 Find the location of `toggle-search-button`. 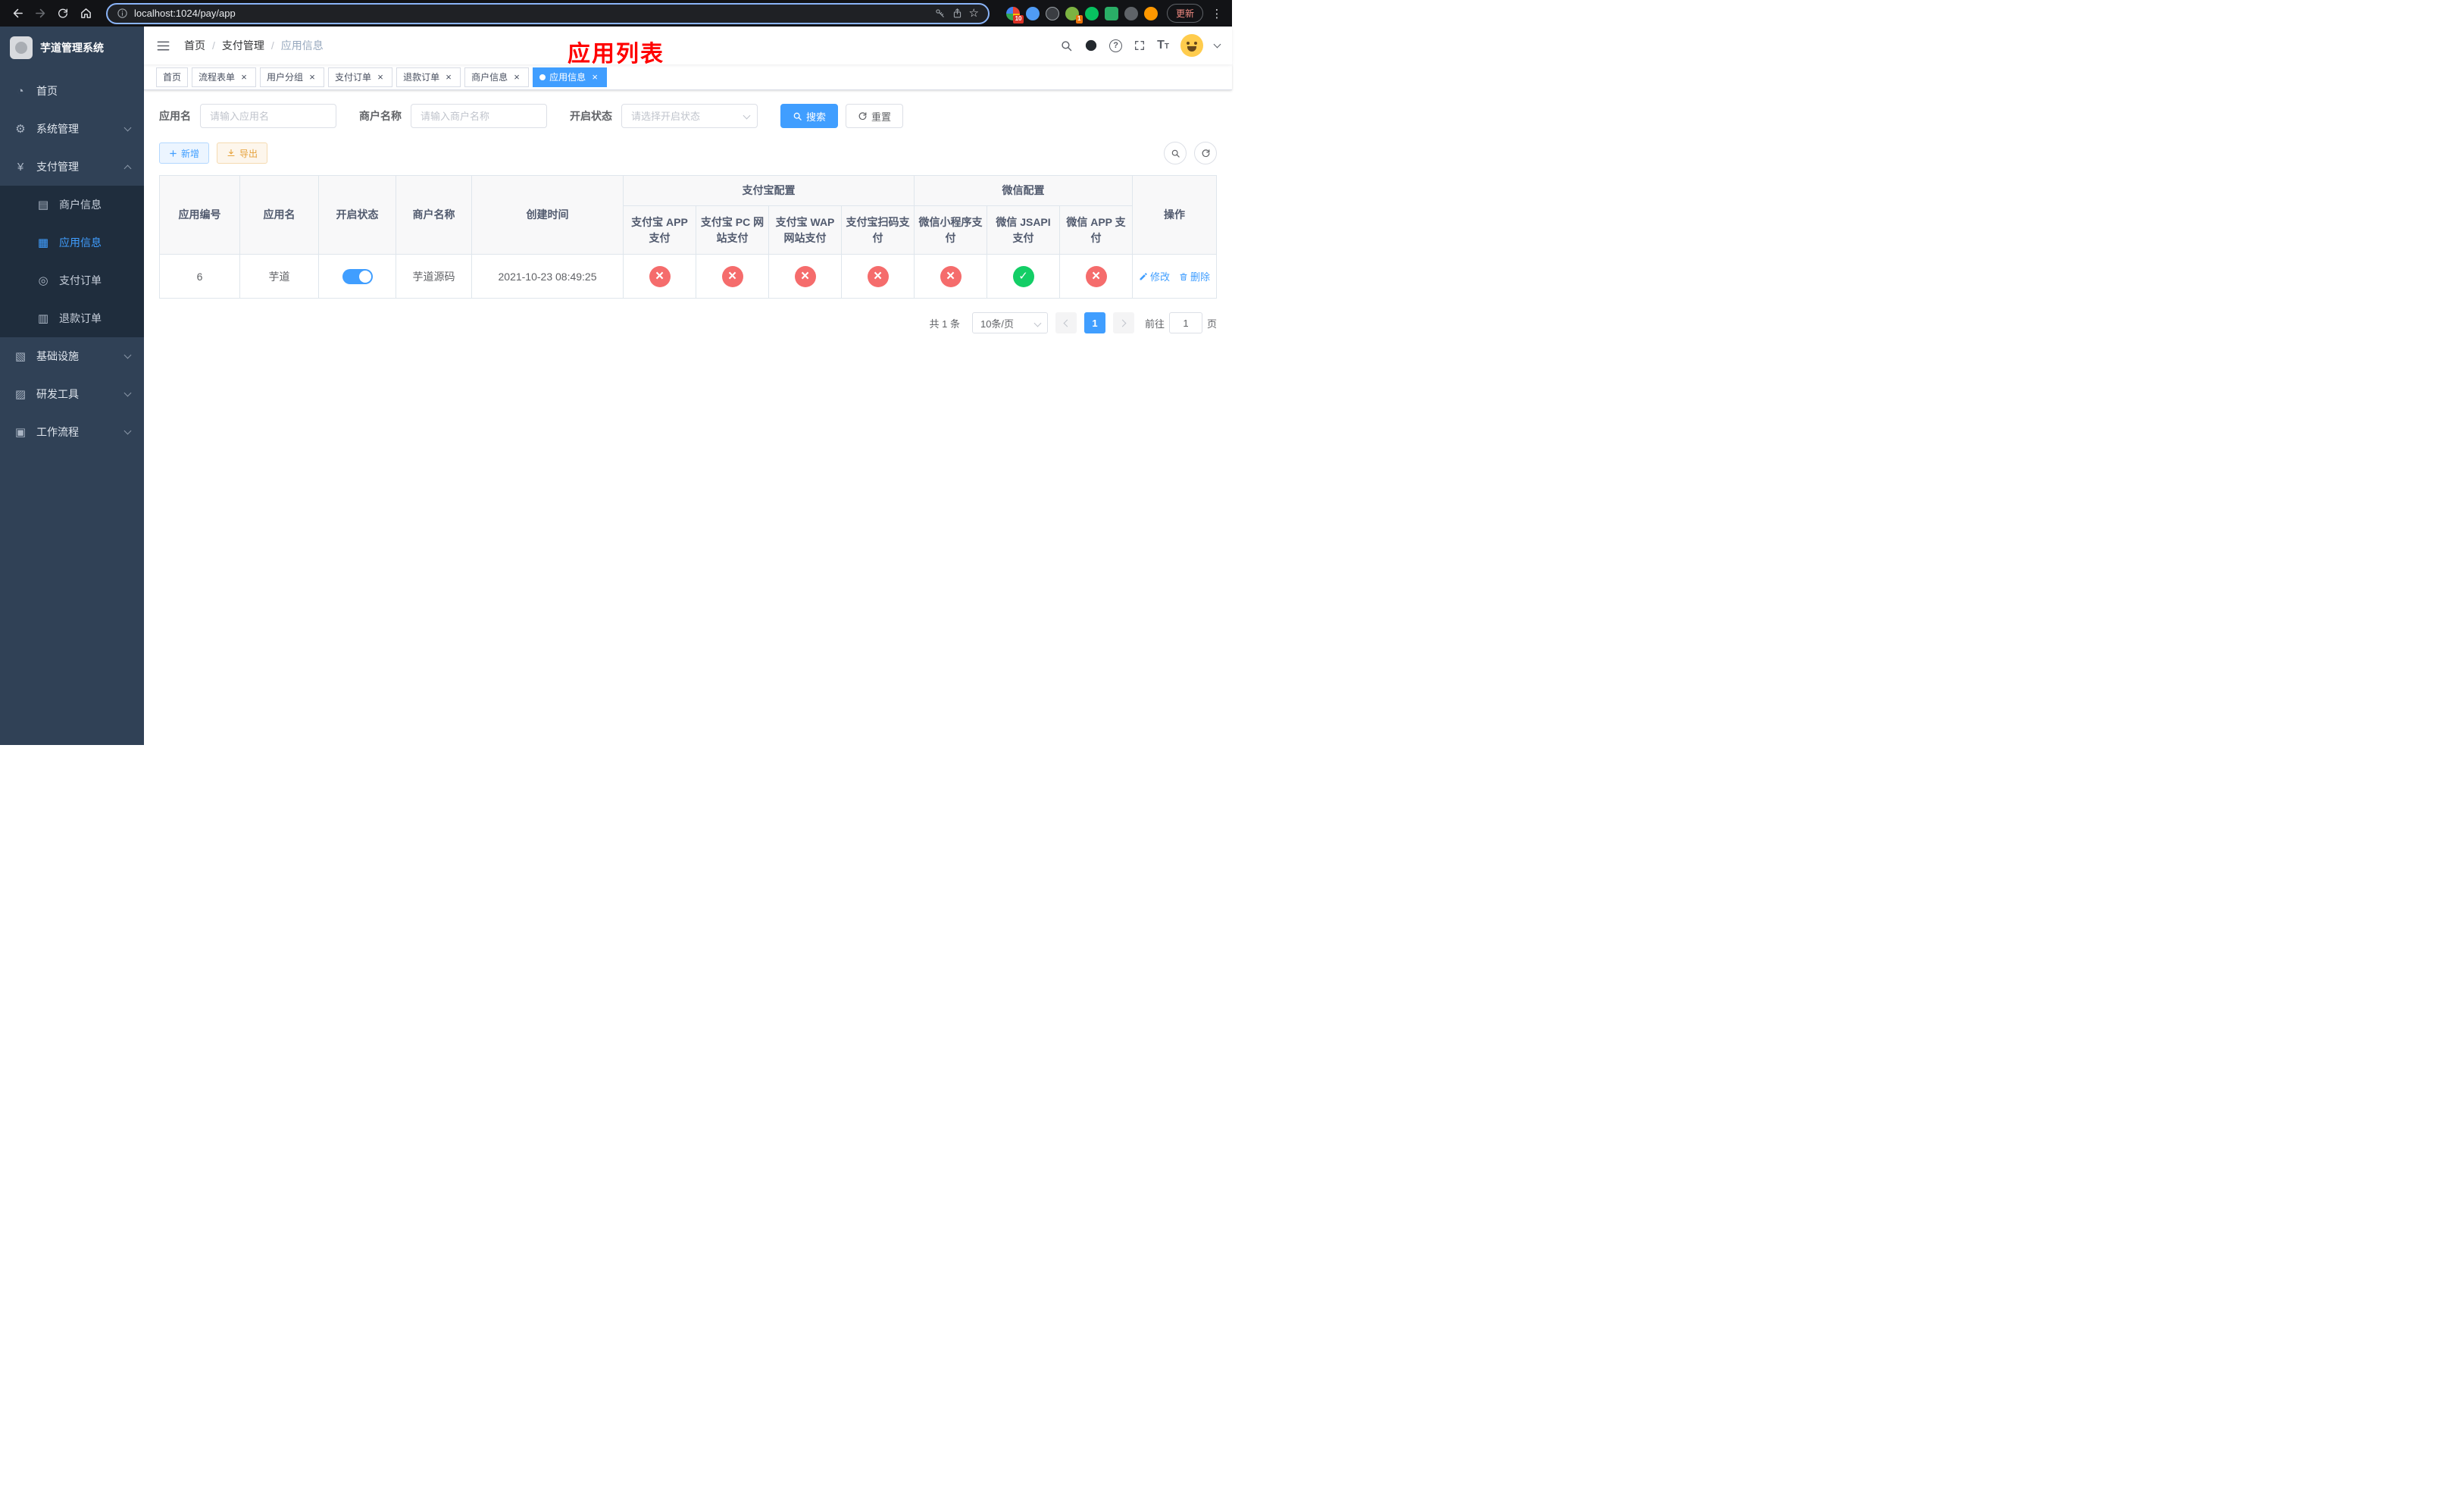

toggle-search-button is located at coordinates (1175, 153).